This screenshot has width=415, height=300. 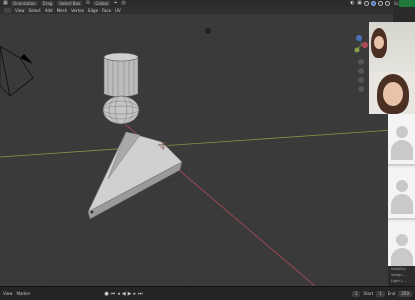 I want to click on solid-shading-icon, so click(x=373, y=3).